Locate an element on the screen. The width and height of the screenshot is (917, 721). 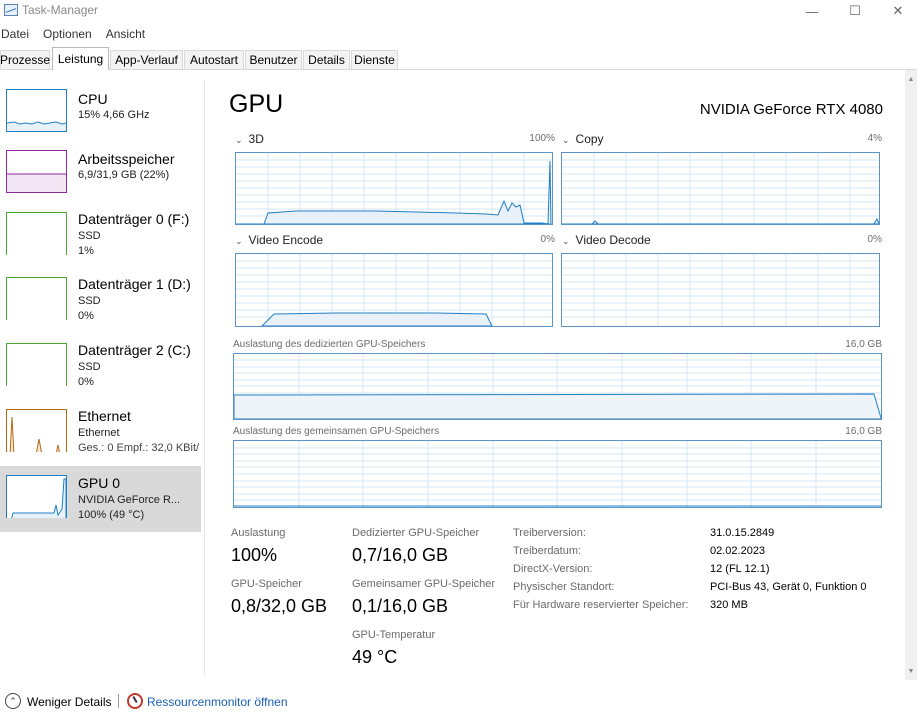
reserved-memory-value: 320 MB is located at coordinates (729, 605).